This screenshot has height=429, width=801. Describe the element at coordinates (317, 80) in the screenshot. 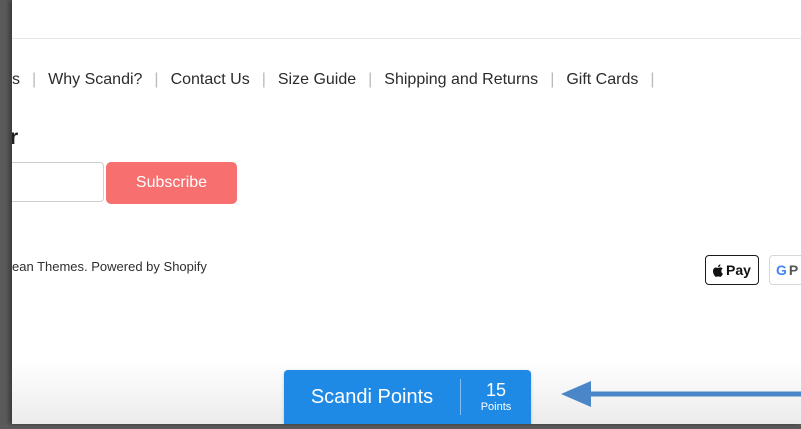

I see `nav-item-size-guide: Size Guide` at that location.